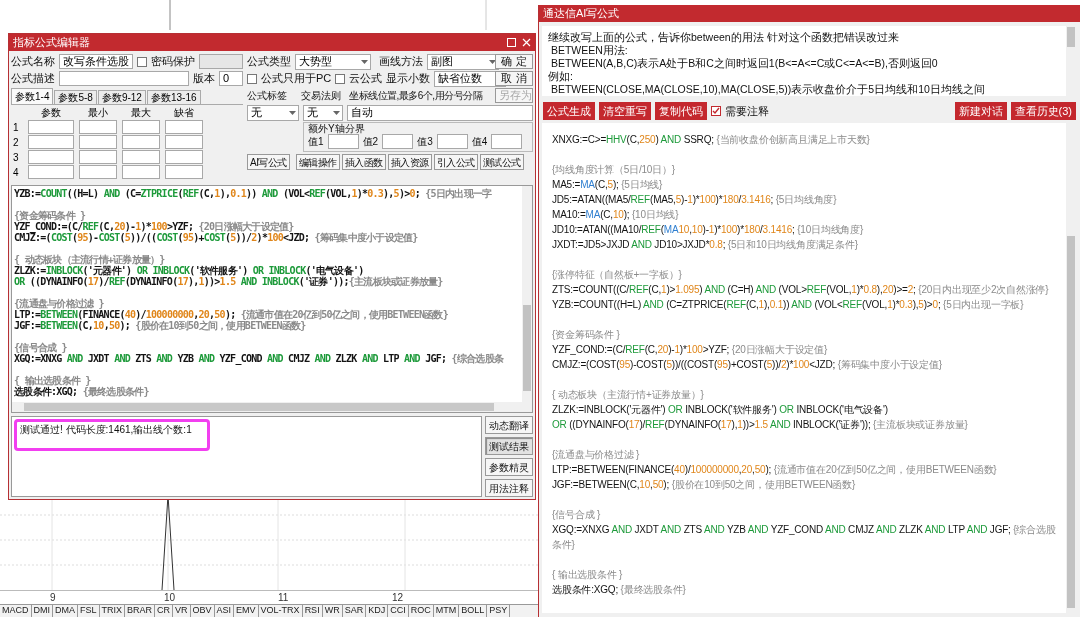 This screenshot has height=617, width=1080. I want to click on prompt-line: BETWEEN(A,B,C)表示A处于B和C之间时返回1(B<=A<=C或C<=A<=B),否则返回0, so click(744, 63).